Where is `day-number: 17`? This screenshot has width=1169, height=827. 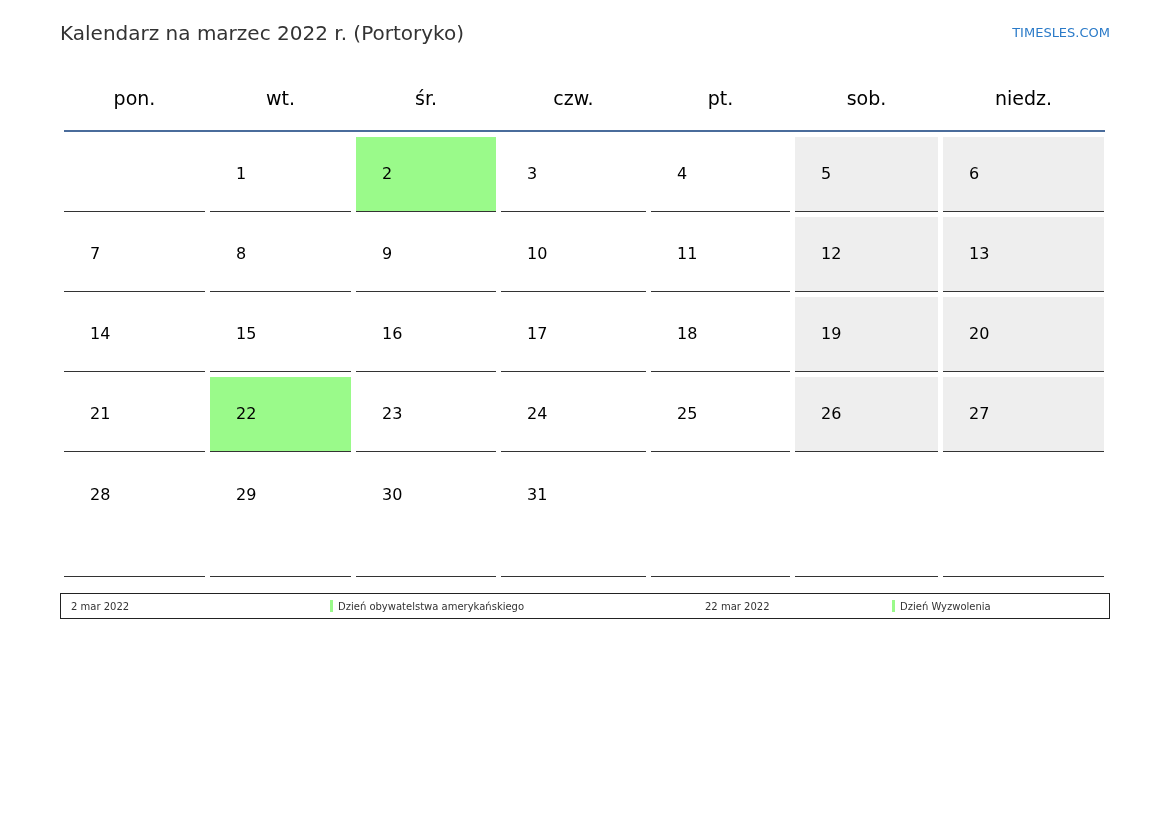
day-number: 17 is located at coordinates (537, 334).